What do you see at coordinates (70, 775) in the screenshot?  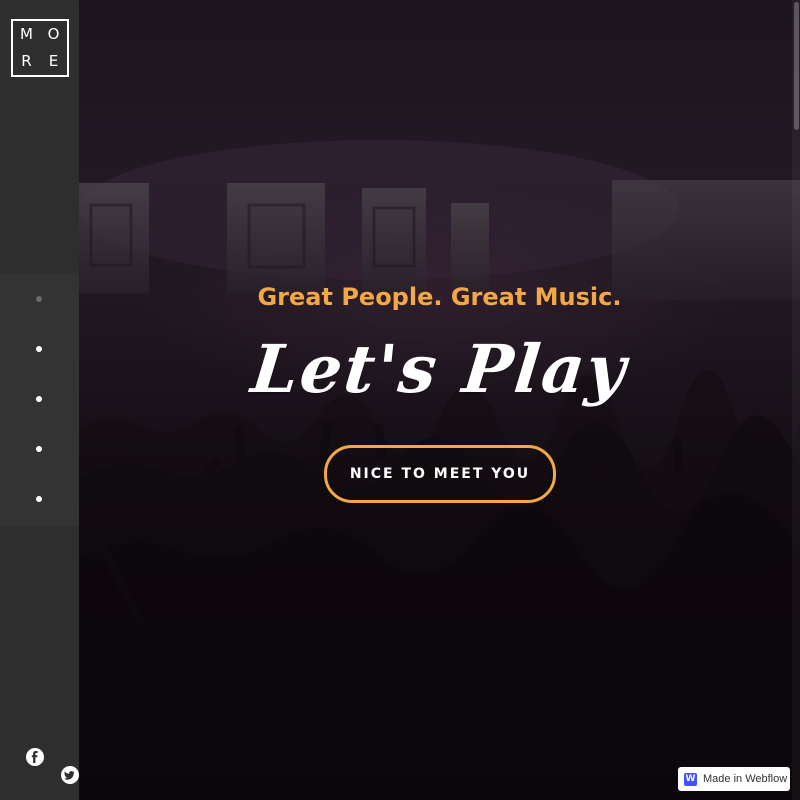 I see `twitter-icon` at bounding box center [70, 775].